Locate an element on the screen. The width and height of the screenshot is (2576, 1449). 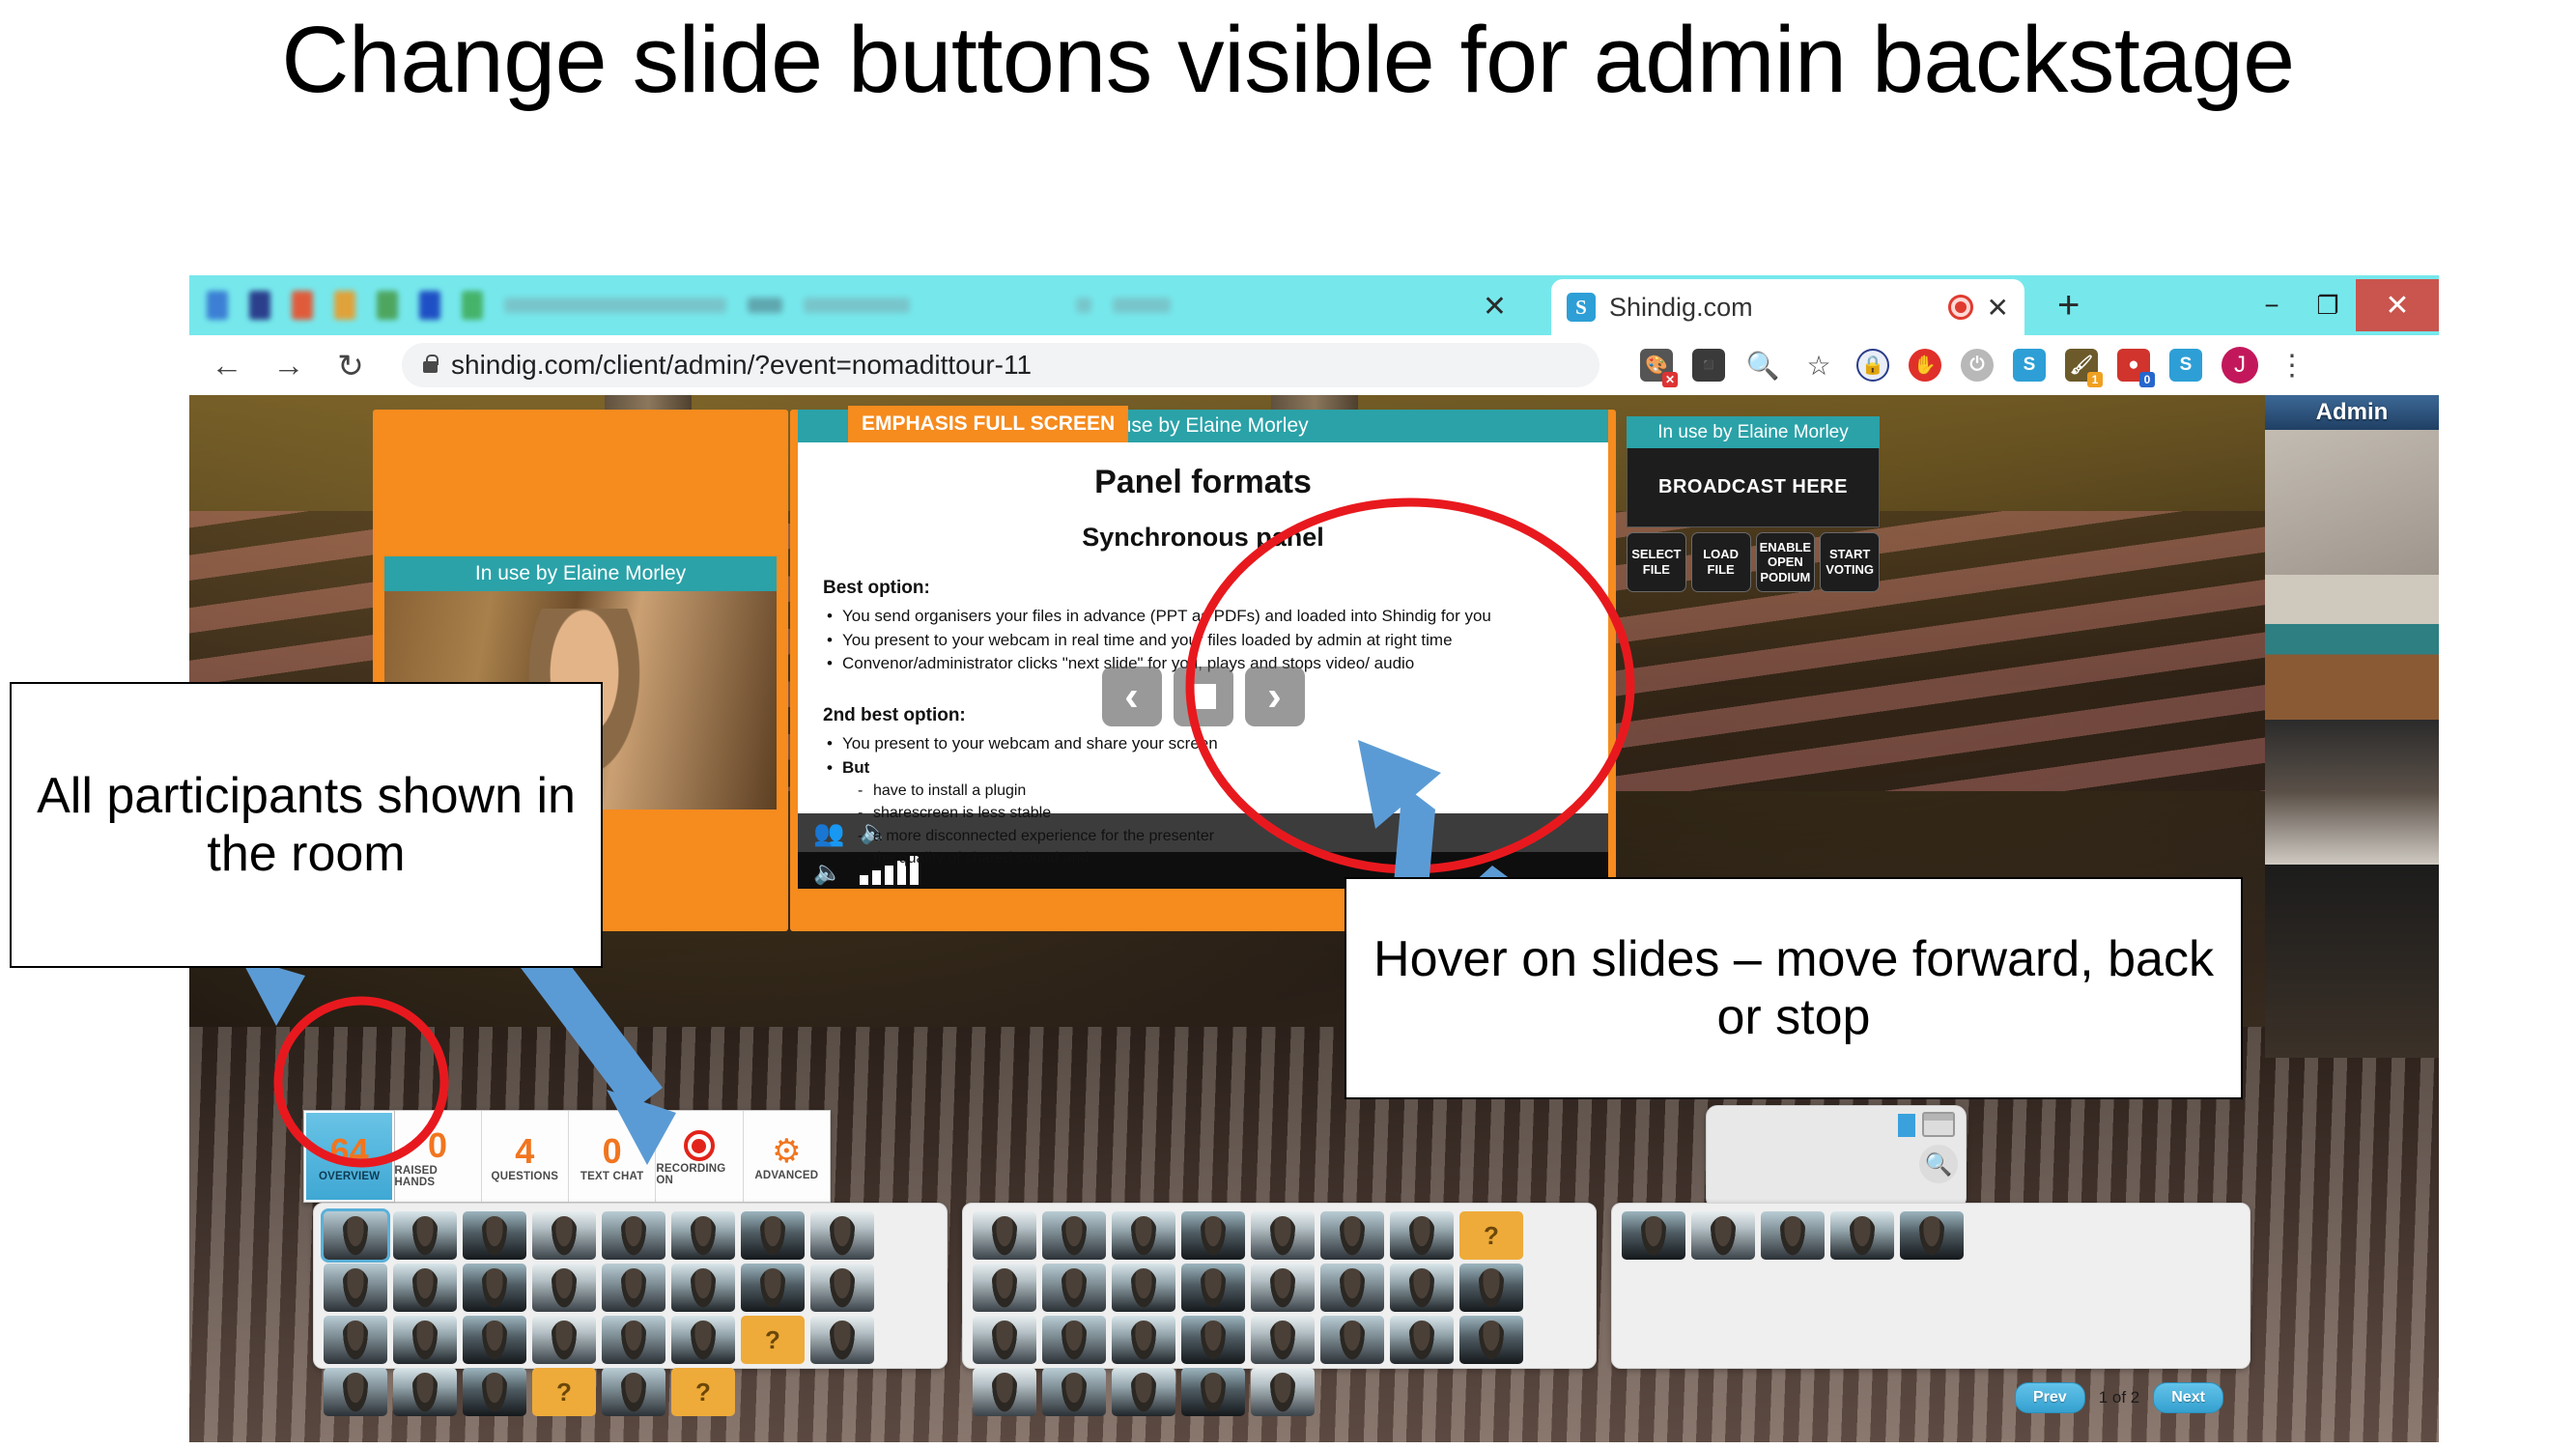
load-file-button: LOAD FILE is located at coordinates (1720, 562).